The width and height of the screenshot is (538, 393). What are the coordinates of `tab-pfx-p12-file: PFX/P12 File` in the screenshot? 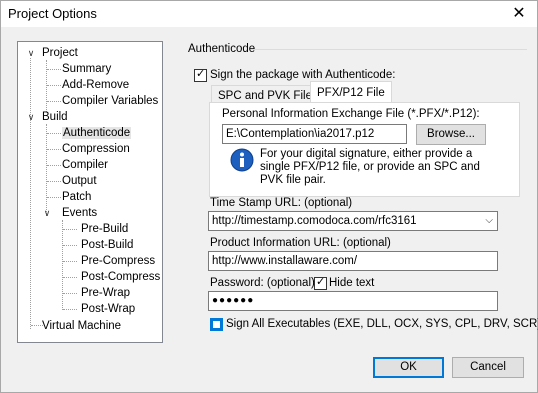 It's located at (351, 92).